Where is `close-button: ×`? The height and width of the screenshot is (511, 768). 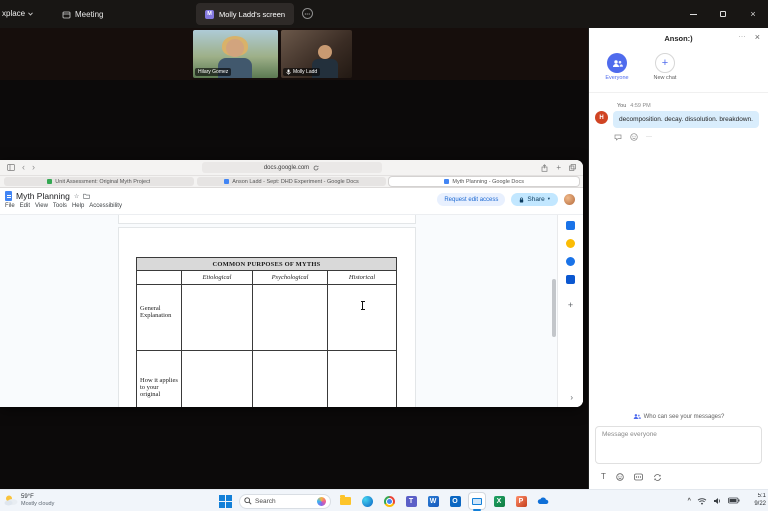
close-button: × is located at coordinates (753, 14).